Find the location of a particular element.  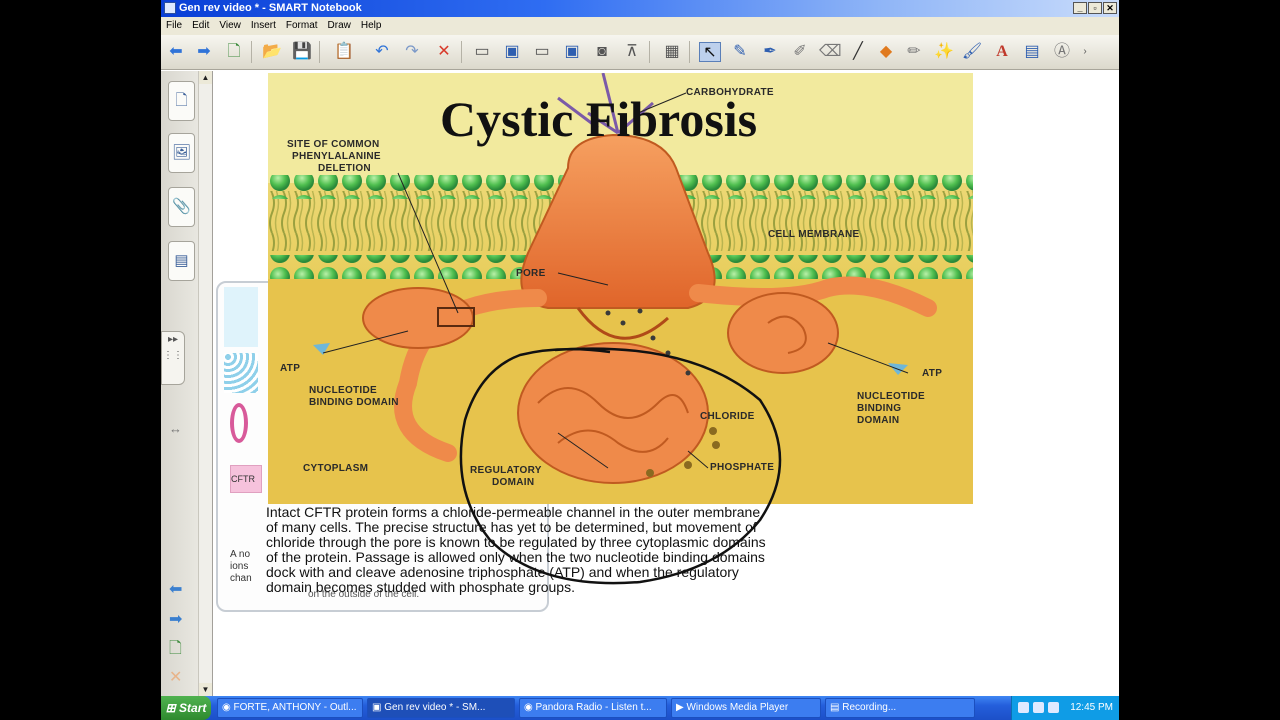

clock: 12:45 PM is located at coordinates (1091, 708).